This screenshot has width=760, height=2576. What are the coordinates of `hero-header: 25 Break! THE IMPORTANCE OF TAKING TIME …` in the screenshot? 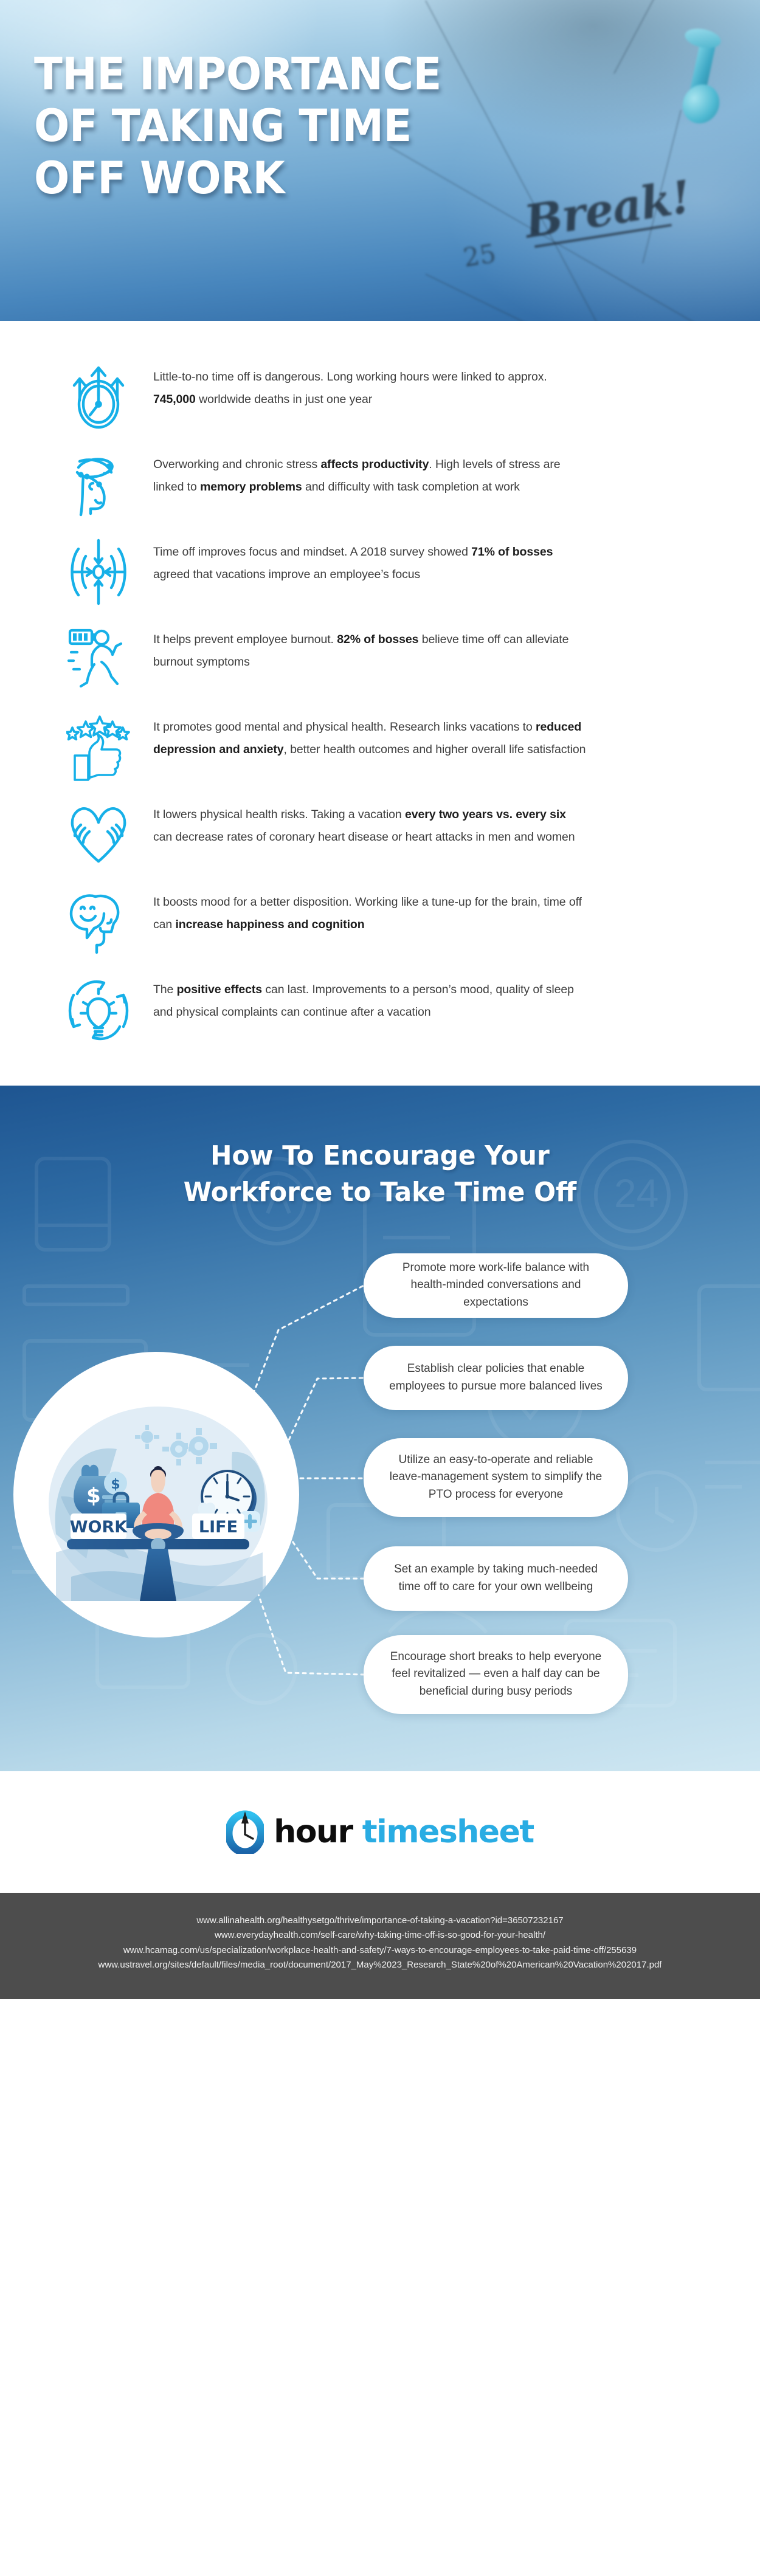 It's located at (380, 160).